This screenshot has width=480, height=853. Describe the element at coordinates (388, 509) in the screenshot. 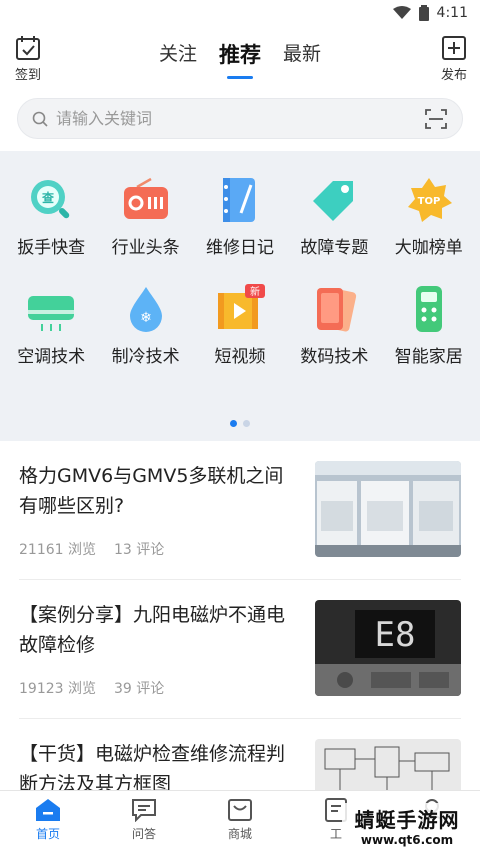

I see `article-thumbnail` at that location.